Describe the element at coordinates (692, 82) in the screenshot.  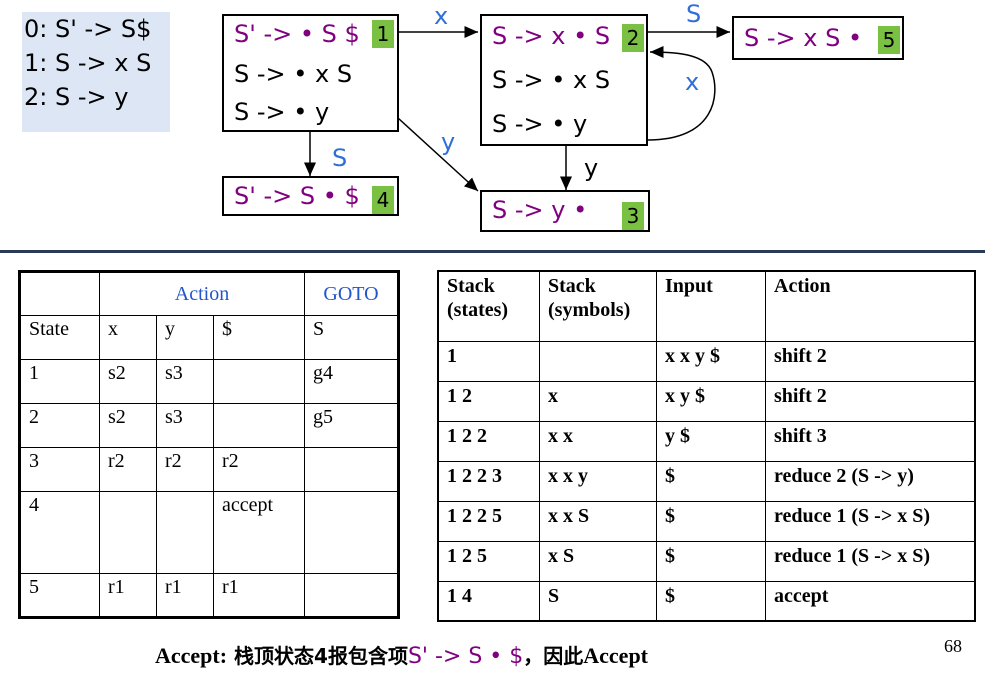
I see `edge-label-2-2: x` at that location.